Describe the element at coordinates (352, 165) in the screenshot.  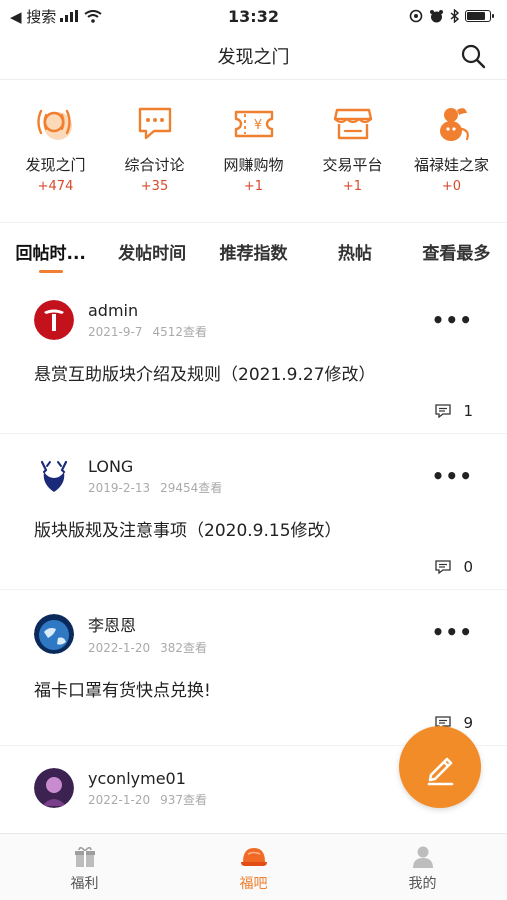
I see `category-label: 交易平台` at that location.